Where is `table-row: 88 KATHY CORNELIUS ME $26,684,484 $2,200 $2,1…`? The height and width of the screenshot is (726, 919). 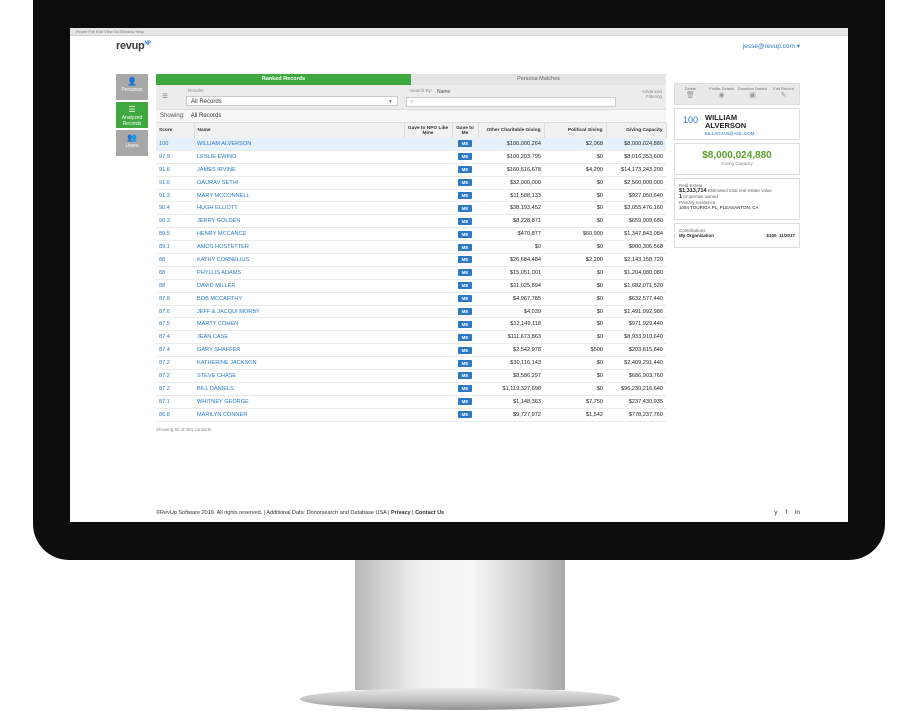
table-row: 88 KATHY CORNELIUS ME $26,684,484 $2,200 $2,1… is located at coordinates (411, 260).